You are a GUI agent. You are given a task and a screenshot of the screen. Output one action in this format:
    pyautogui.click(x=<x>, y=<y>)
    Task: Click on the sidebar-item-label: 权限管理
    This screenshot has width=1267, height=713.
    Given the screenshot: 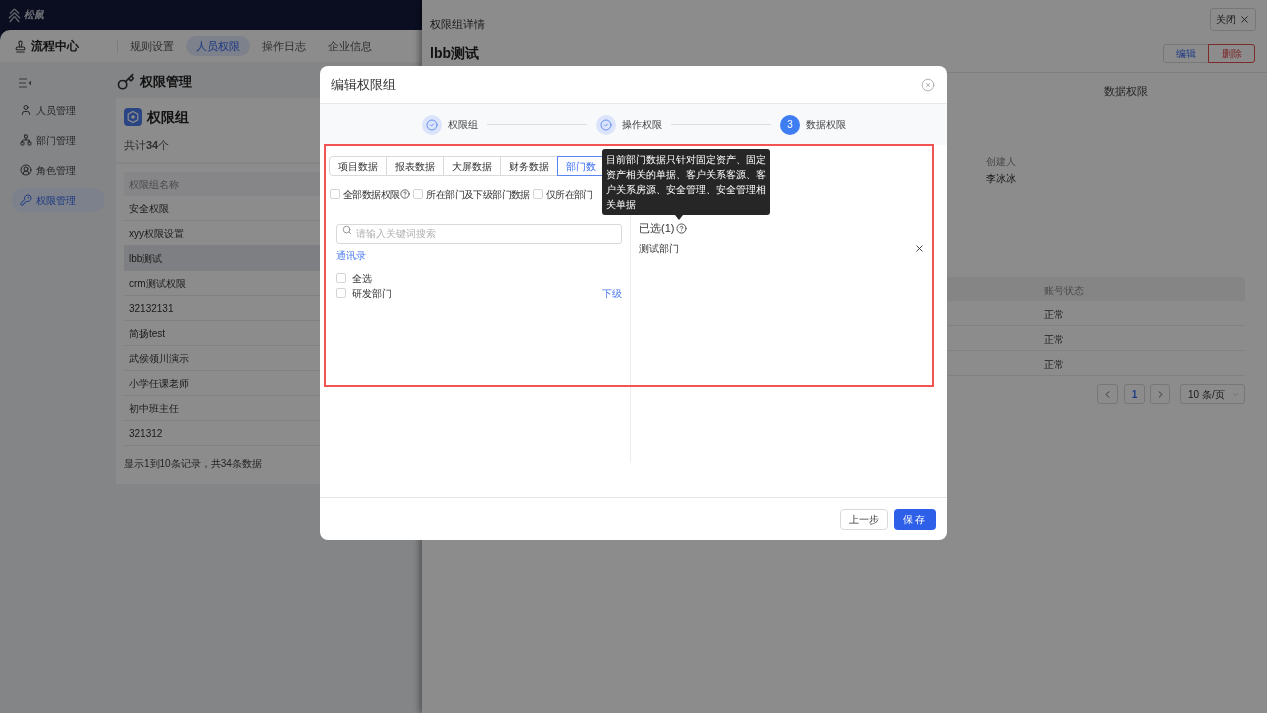 What is the action you would take?
    pyautogui.click(x=56, y=200)
    